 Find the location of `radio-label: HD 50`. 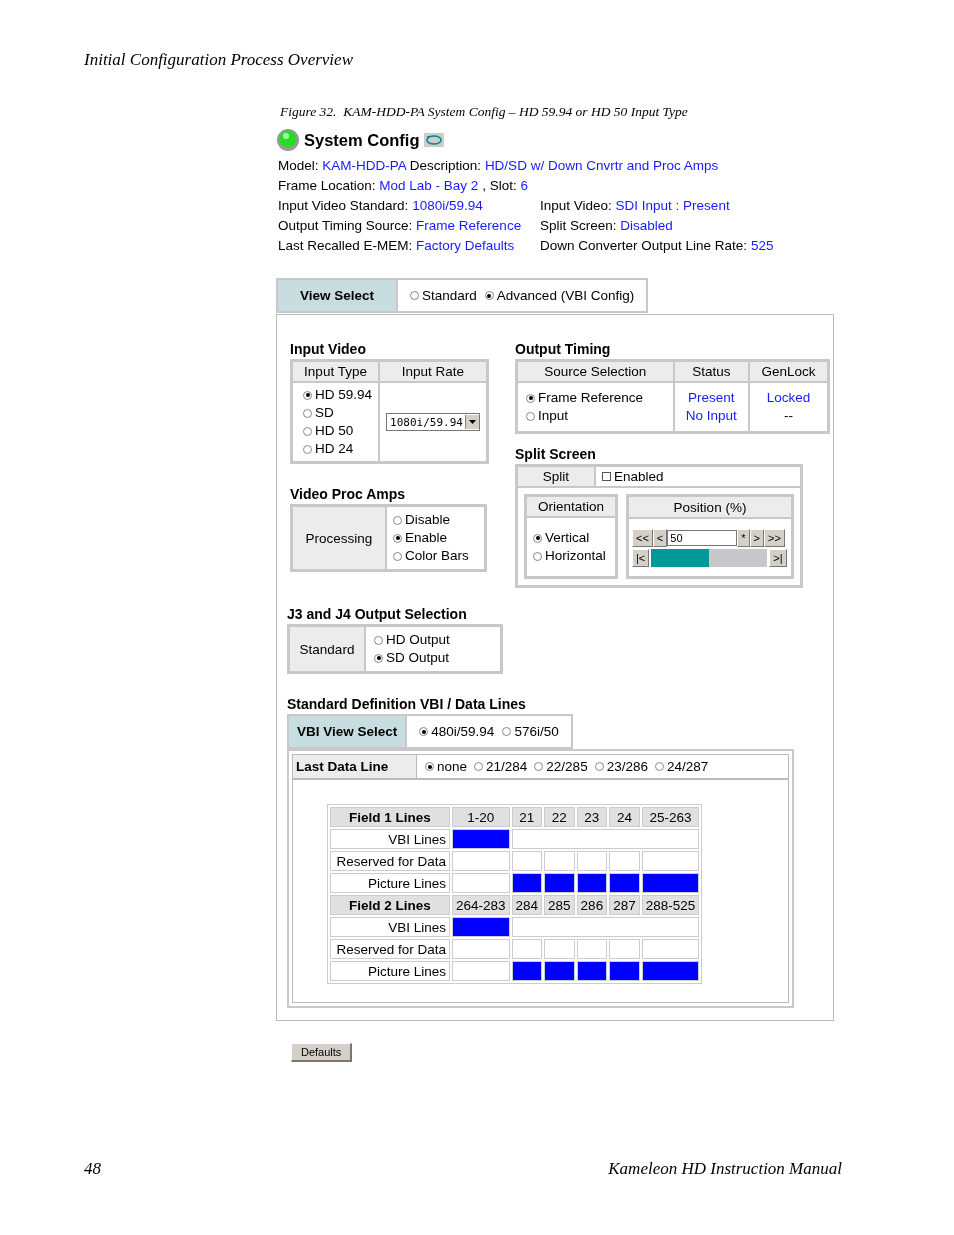

radio-label: HD 50 is located at coordinates (334, 431).